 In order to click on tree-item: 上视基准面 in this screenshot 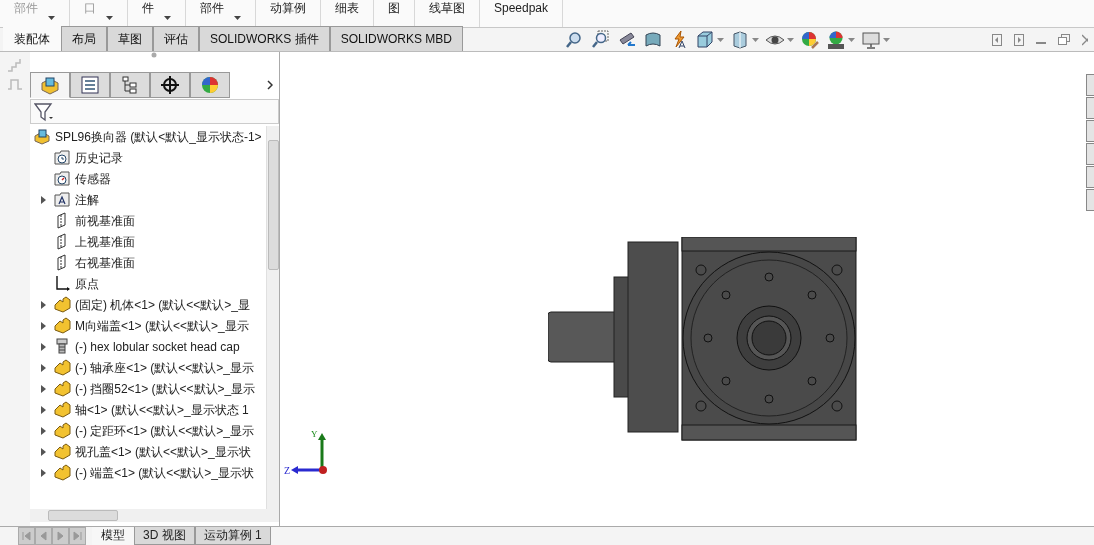, I will do `click(104, 241)`.